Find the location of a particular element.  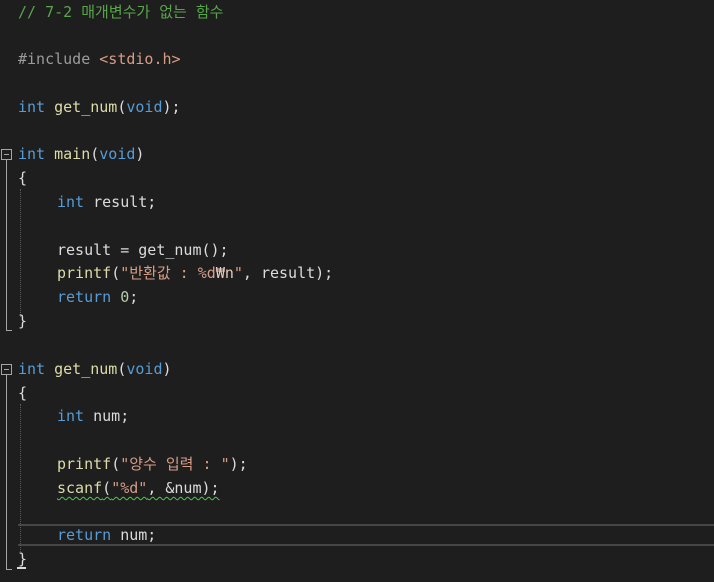

code-line-main-brace-close: } is located at coordinates (22, 321).